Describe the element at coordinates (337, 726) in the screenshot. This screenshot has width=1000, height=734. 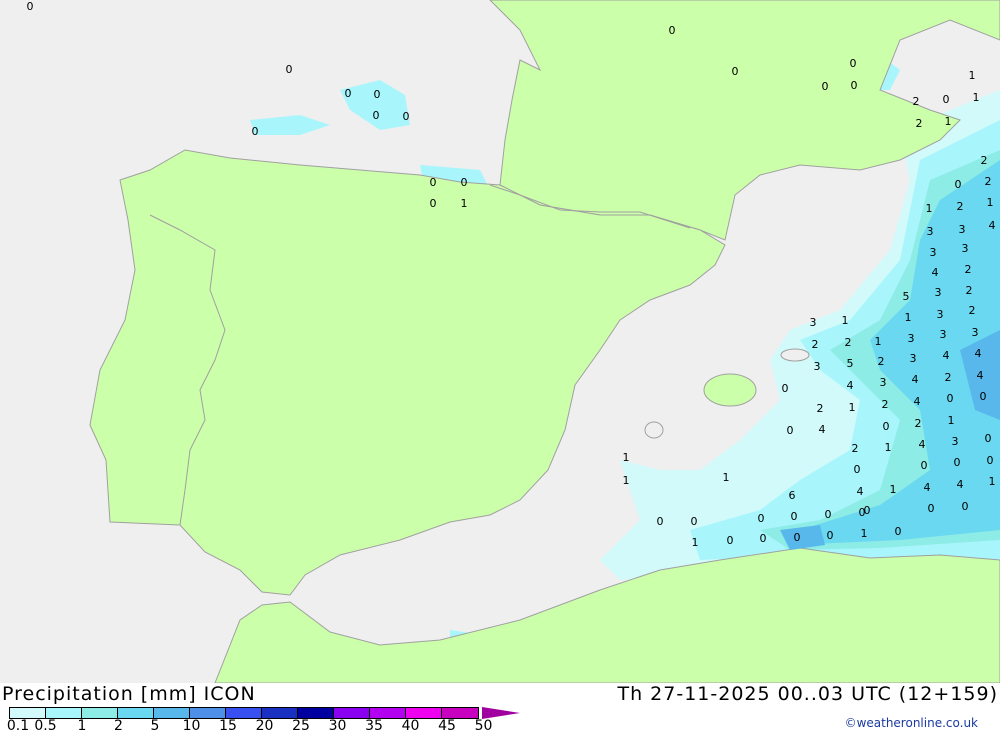
I see `scale-tick-label: 30` at that location.